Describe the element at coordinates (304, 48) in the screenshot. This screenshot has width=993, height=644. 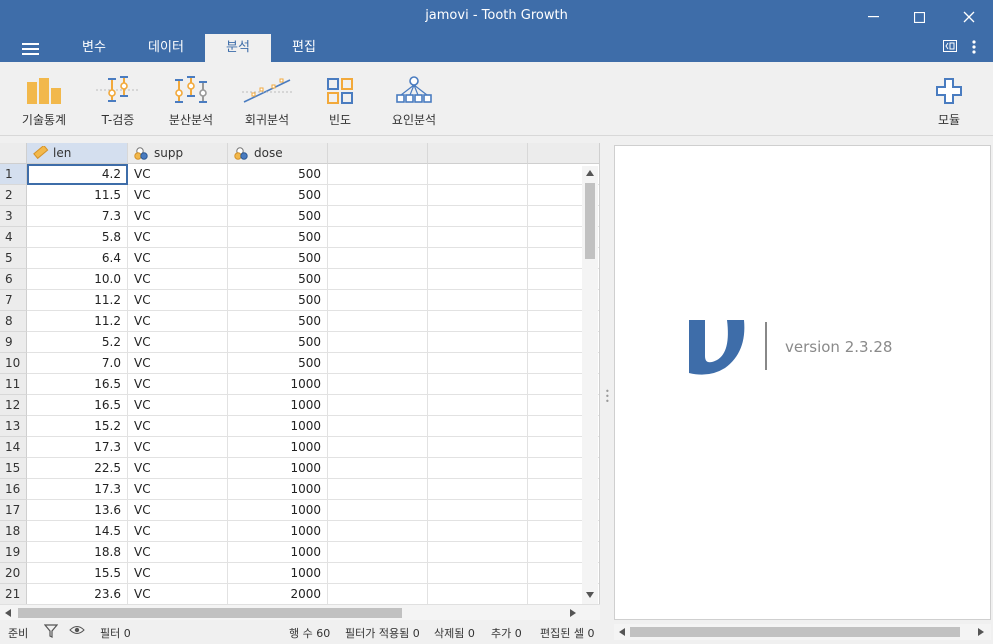
I see `tab-edit: 편집` at that location.